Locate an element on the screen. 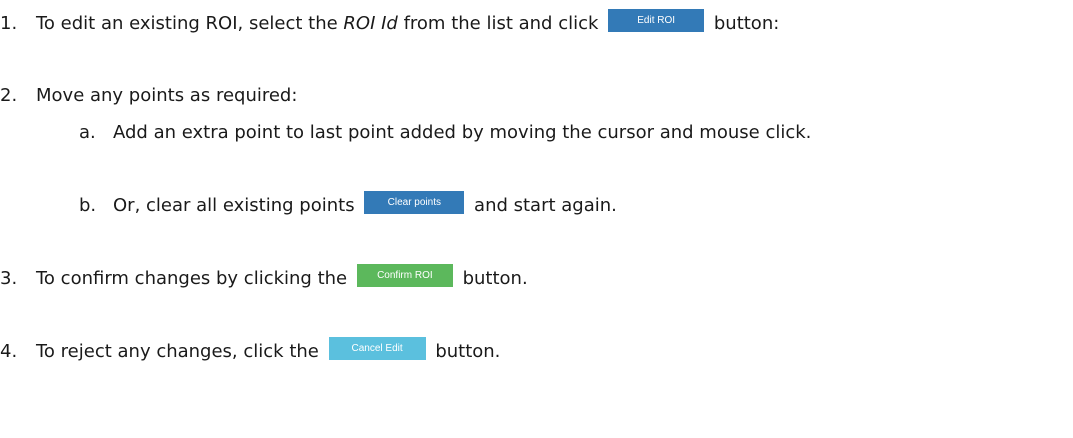 The width and height of the screenshot is (1073, 438). clear-points-button: Clear points is located at coordinates (414, 202).